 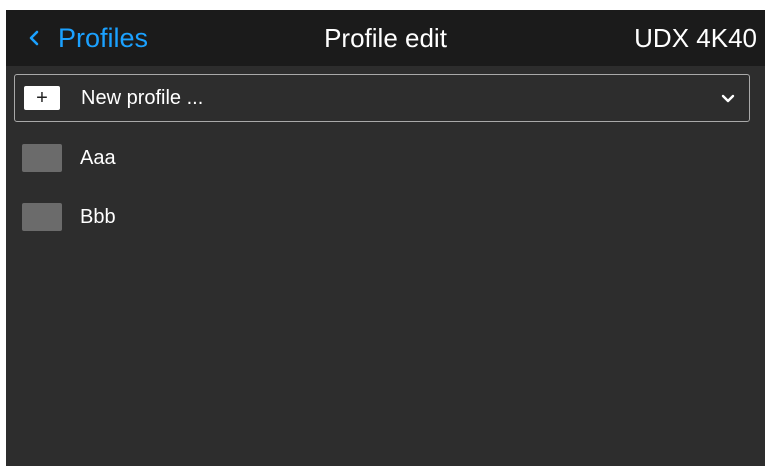 What do you see at coordinates (385, 38) in the screenshot?
I see `header-bar: Profiles Profile edit UDX 4K40` at bounding box center [385, 38].